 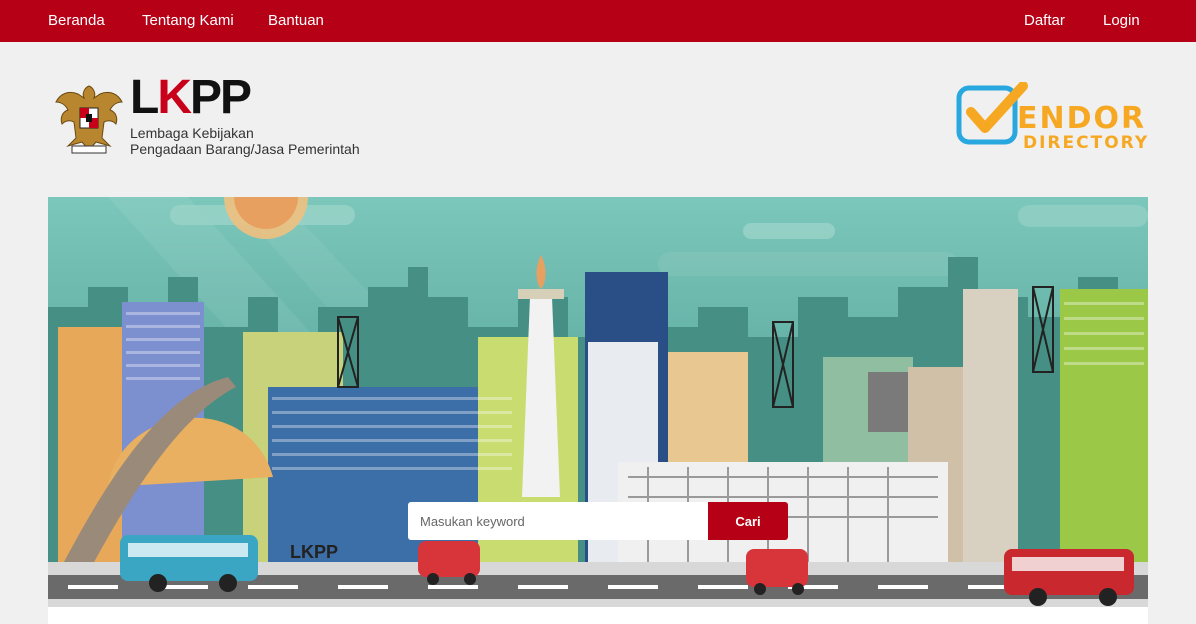 I want to click on nav-bantuan-link: Bantuan, so click(x=296, y=20).